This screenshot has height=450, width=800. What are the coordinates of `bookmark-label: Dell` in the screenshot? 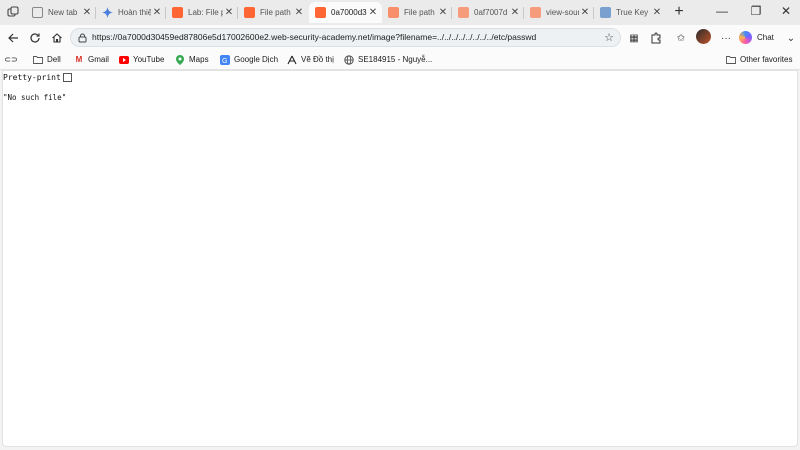 It's located at (54, 59).